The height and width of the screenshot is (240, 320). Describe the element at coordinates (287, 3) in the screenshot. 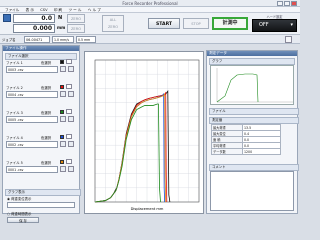

I see `maximize-button` at that location.